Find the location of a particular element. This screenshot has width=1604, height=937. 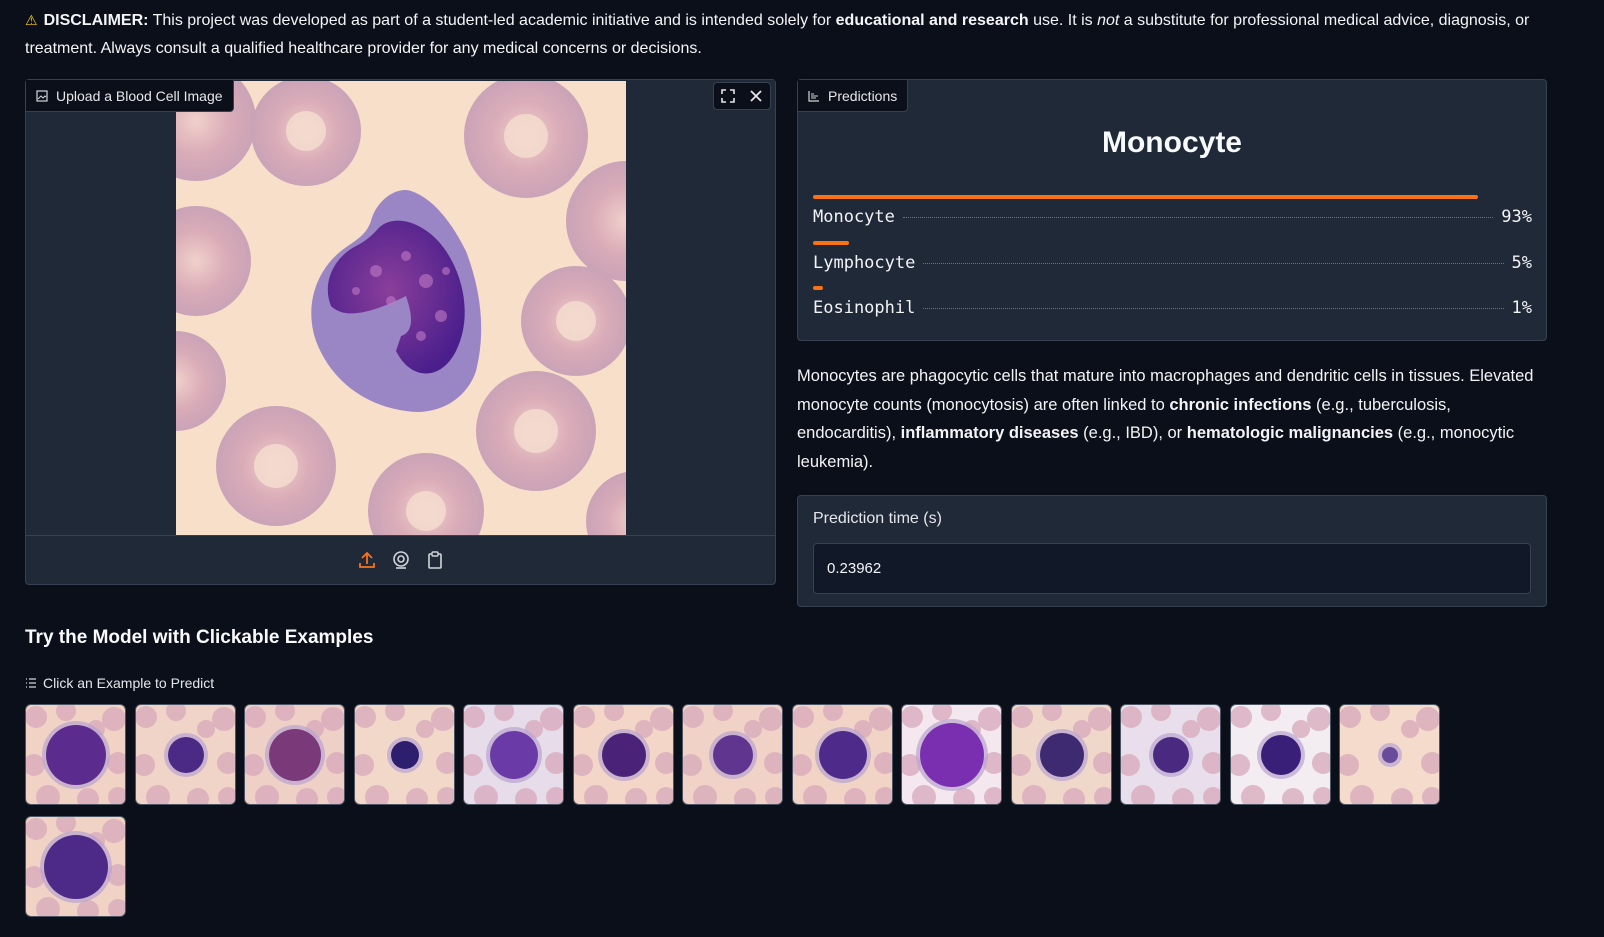

prediction-time-panel: Prediction time (s) 0.23962 is located at coordinates (1172, 551).